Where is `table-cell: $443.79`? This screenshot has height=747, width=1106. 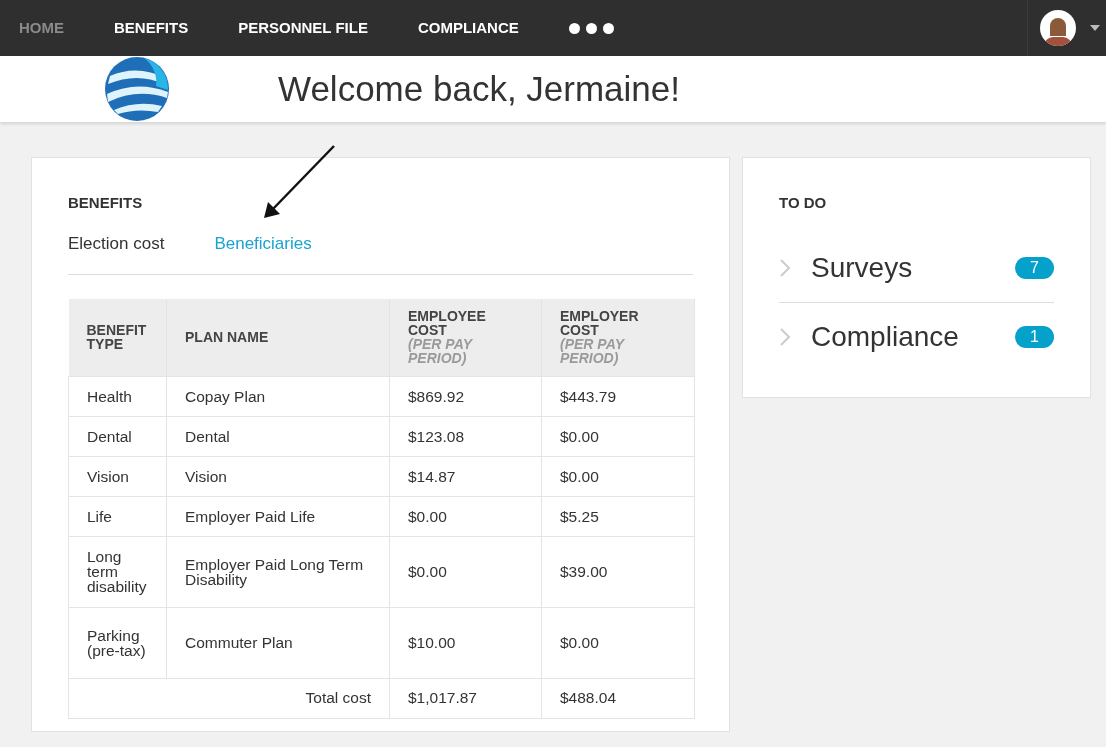
table-cell: $443.79 is located at coordinates (618, 396).